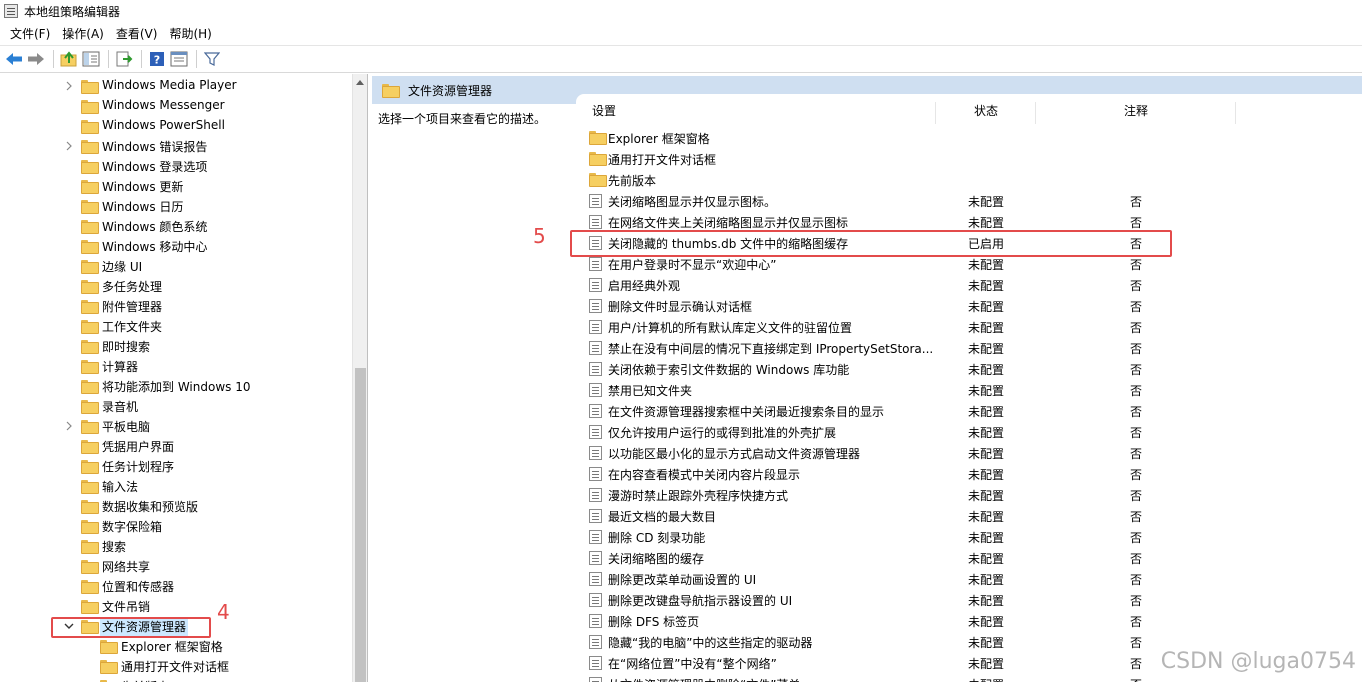 The height and width of the screenshot is (682, 1362). What do you see at coordinates (175, 506) in the screenshot?
I see `tree-item: 数据收集和预览版` at bounding box center [175, 506].